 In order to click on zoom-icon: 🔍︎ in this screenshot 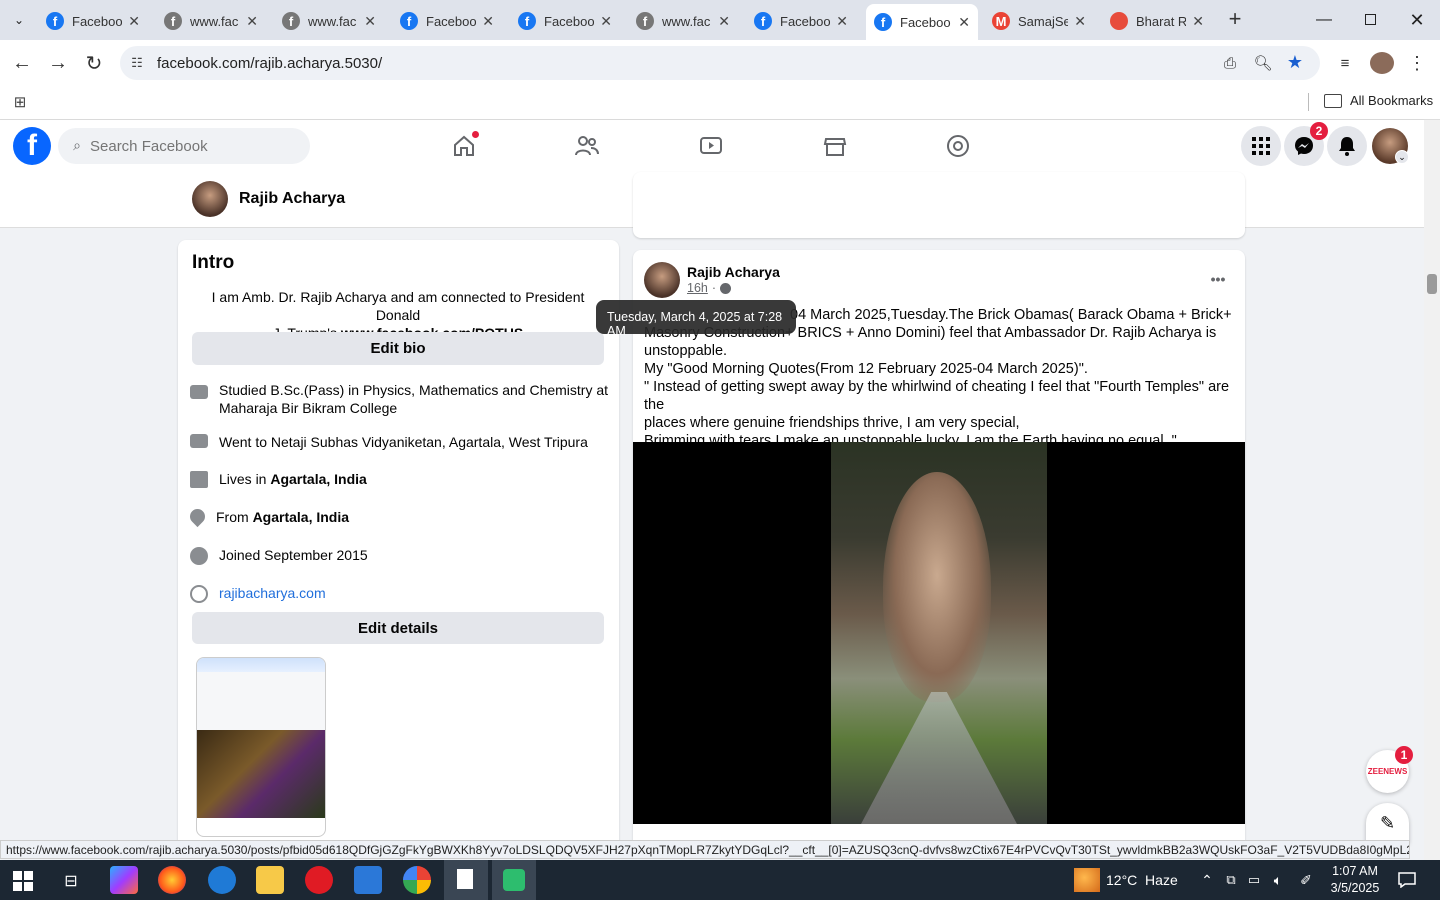, I will do `click(1263, 63)`.